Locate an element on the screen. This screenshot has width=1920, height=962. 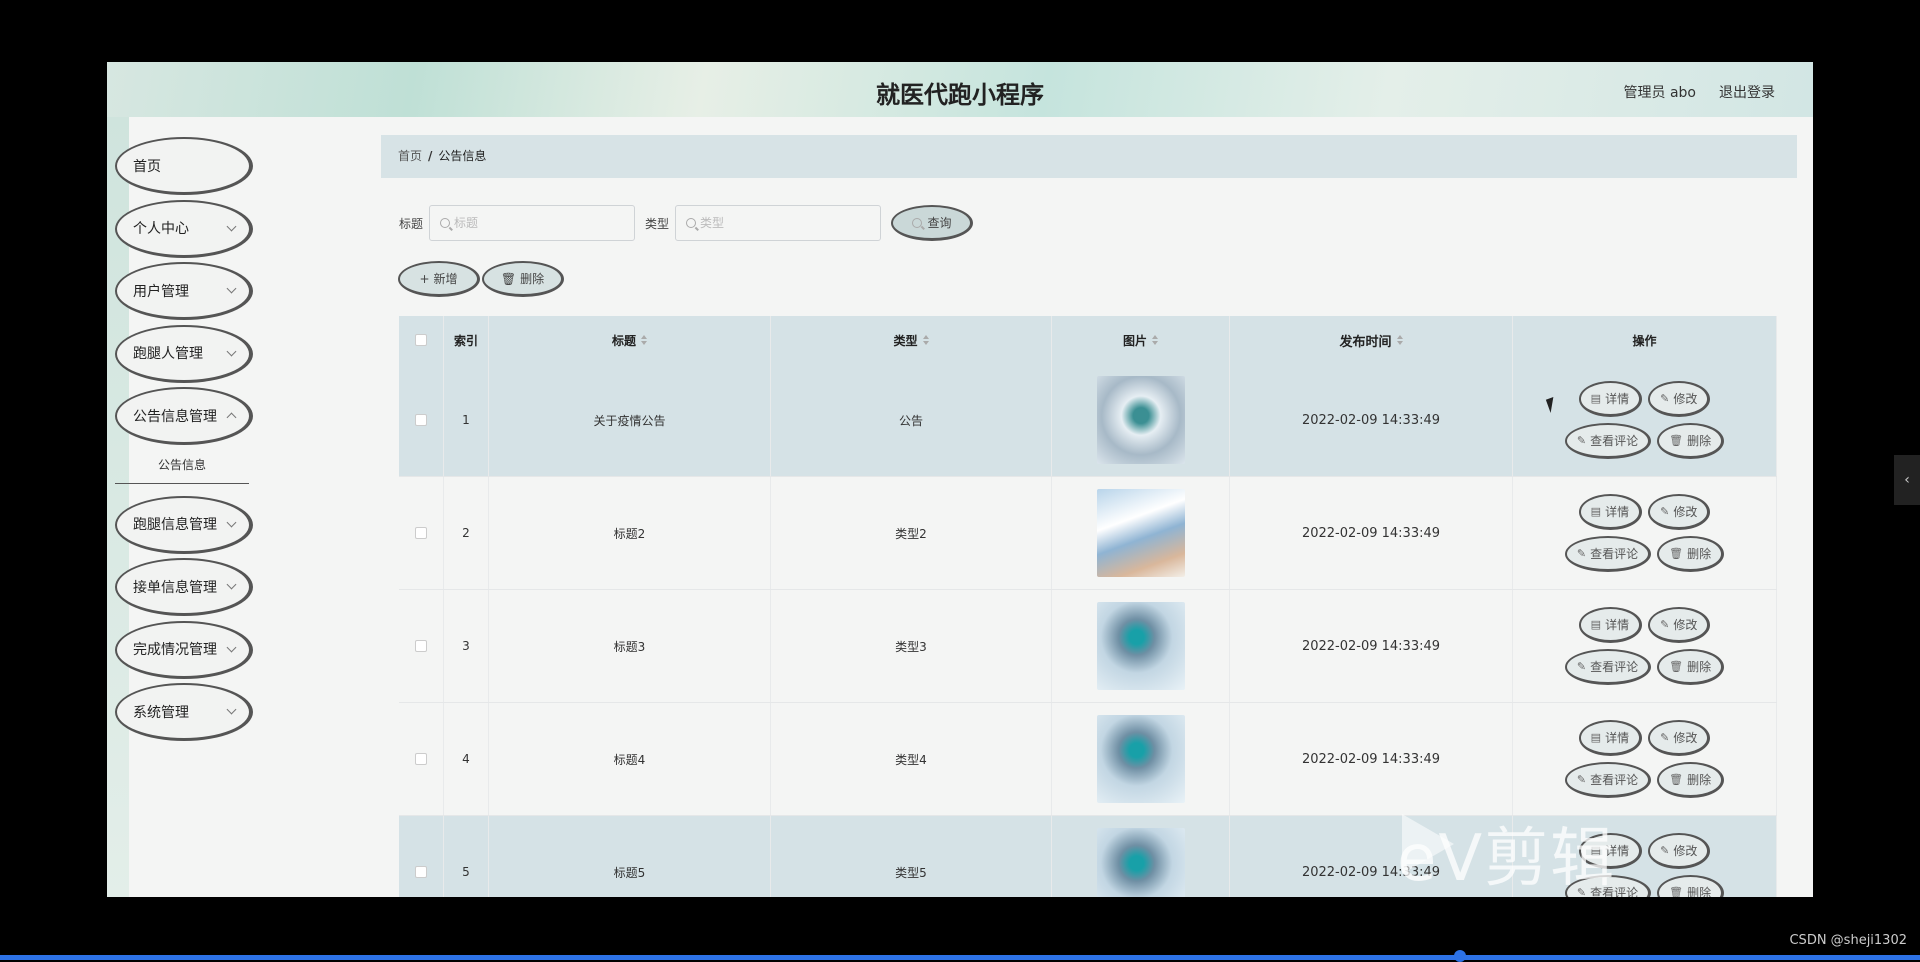
chevron-up-icon is located at coordinates (231, 417).